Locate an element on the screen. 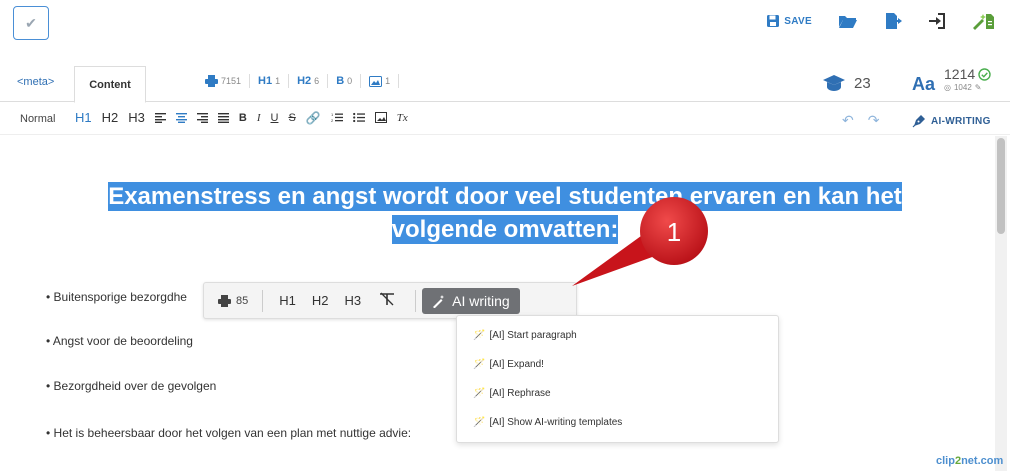 Image resolution: width=1024 pixels, height=471 pixels. ordered-list-icon: 12 is located at coordinates (337, 117).